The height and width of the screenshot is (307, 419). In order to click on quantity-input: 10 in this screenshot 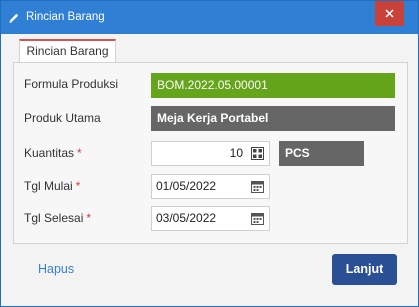, I will do `click(210, 153)`.